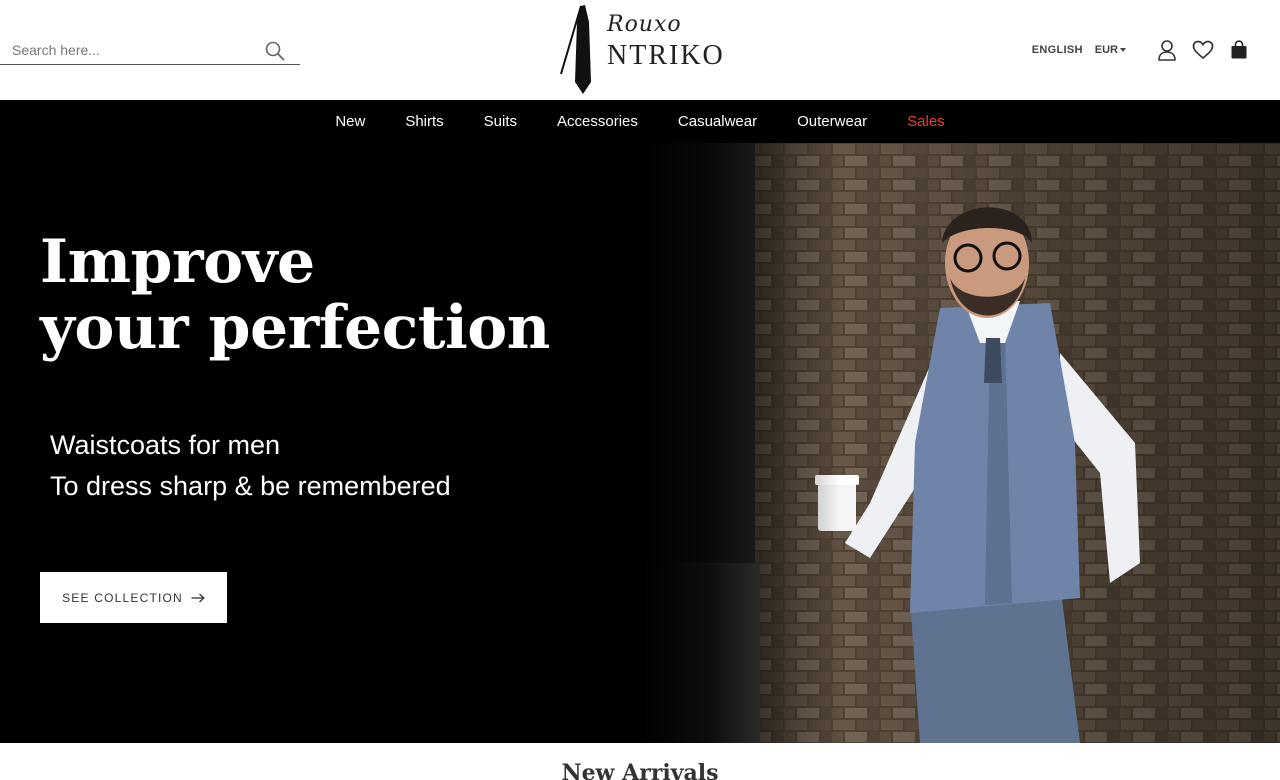  Describe the element at coordinates (122, 597) in the screenshot. I see `see-collection-label: SEE COLLECTION` at that location.